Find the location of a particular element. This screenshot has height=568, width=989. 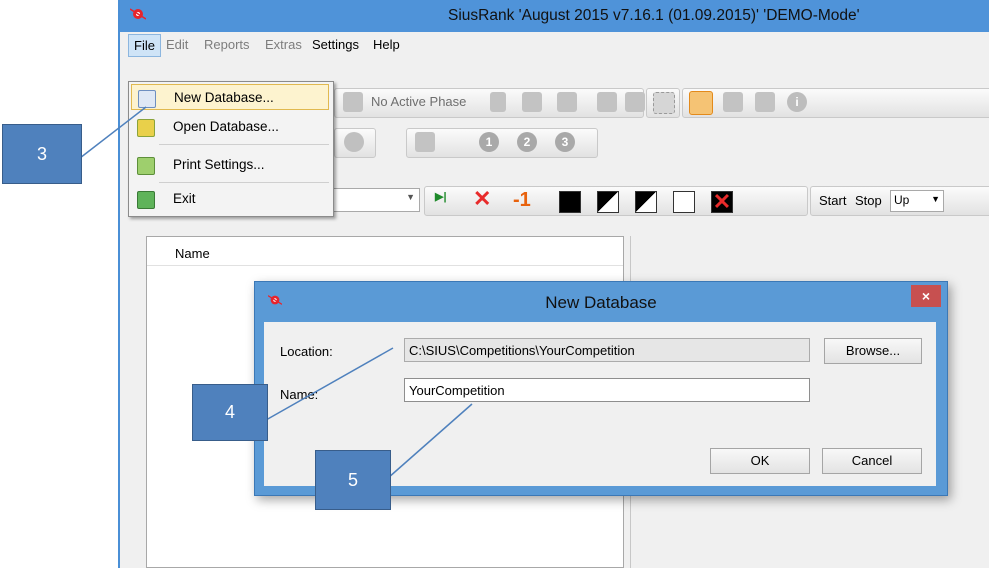

phase-toolbar: No Active Phase is located at coordinates (489, 103).